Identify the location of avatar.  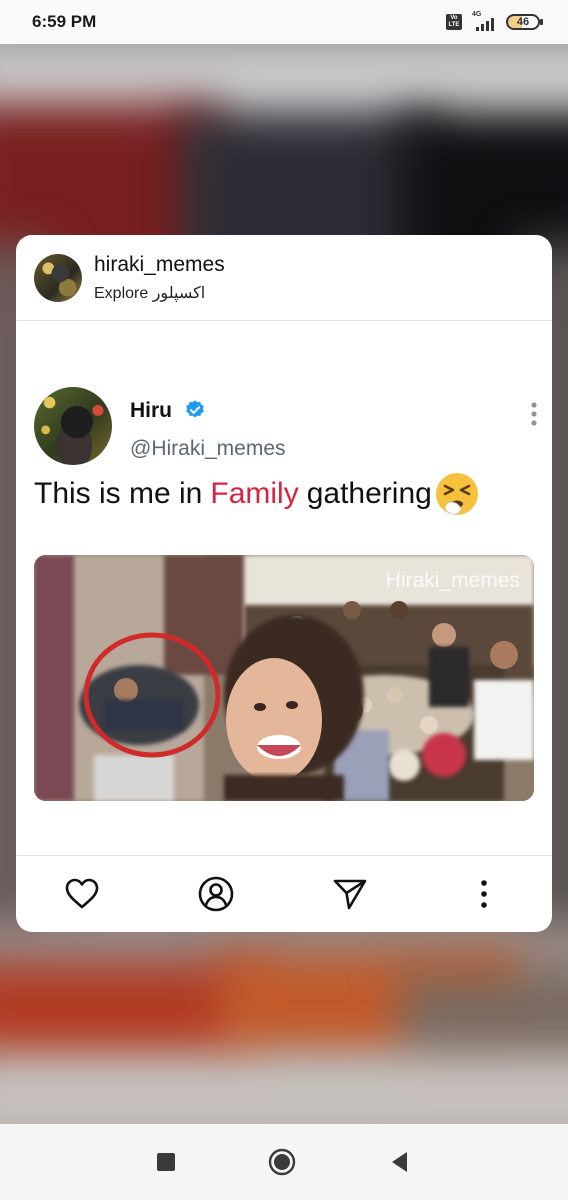
(58, 277).